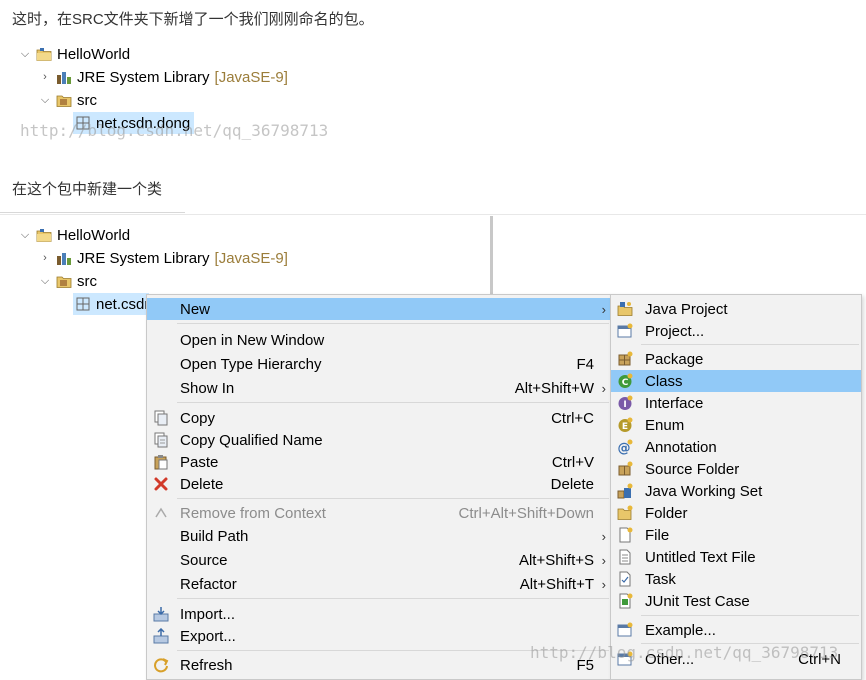 The width and height of the screenshot is (866, 680). I want to click on copy-icon, so click(161, 418).